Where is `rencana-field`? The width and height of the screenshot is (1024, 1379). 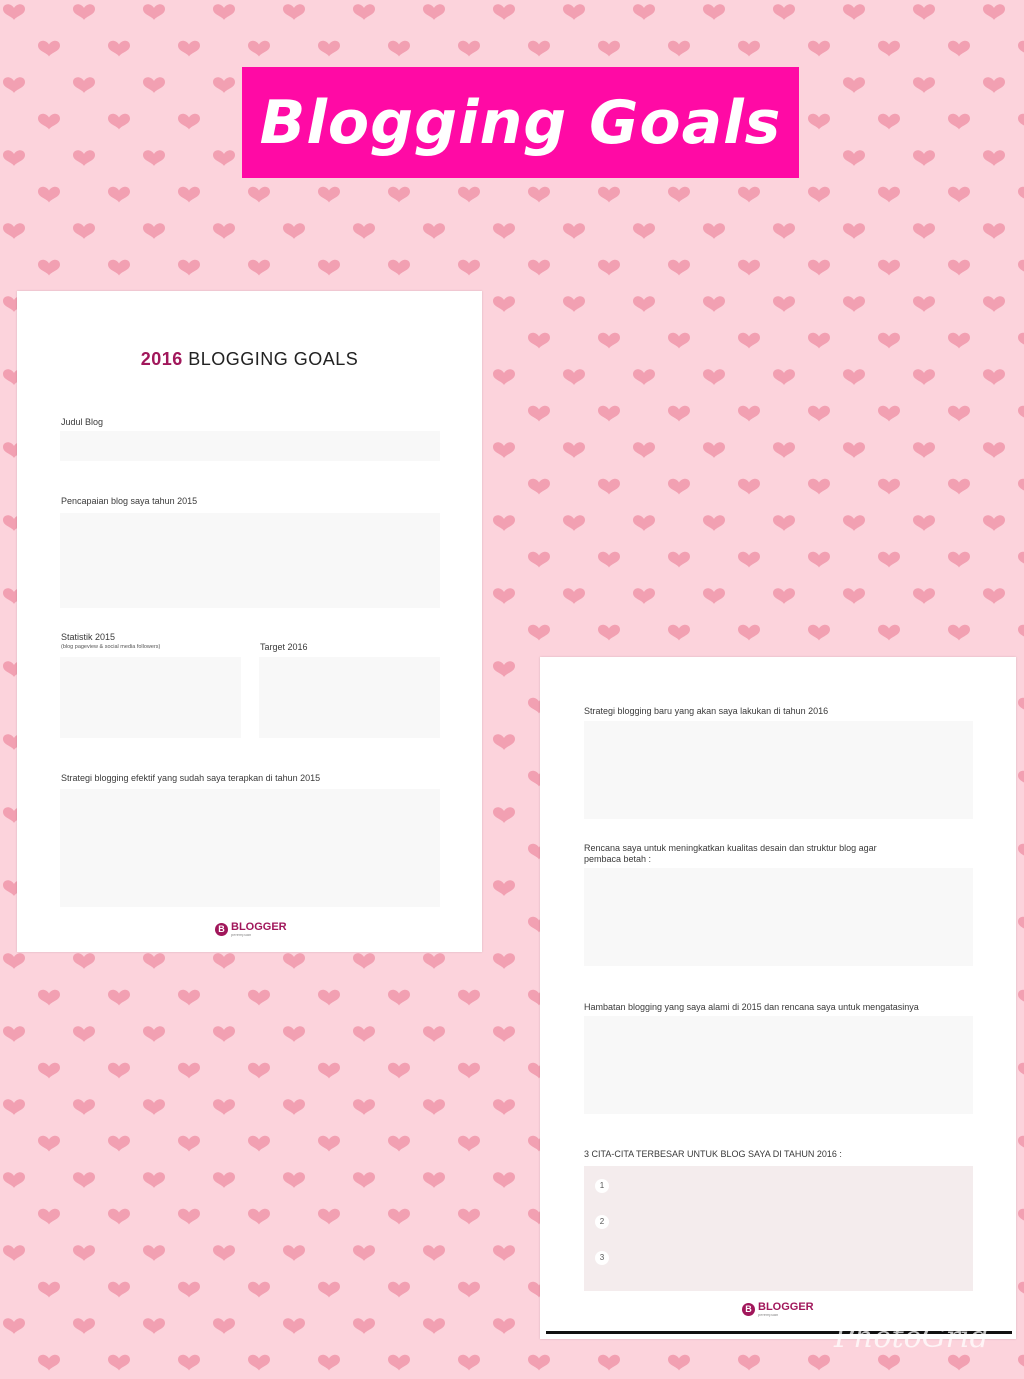 rencana-field is located at coordinates (778, 917).